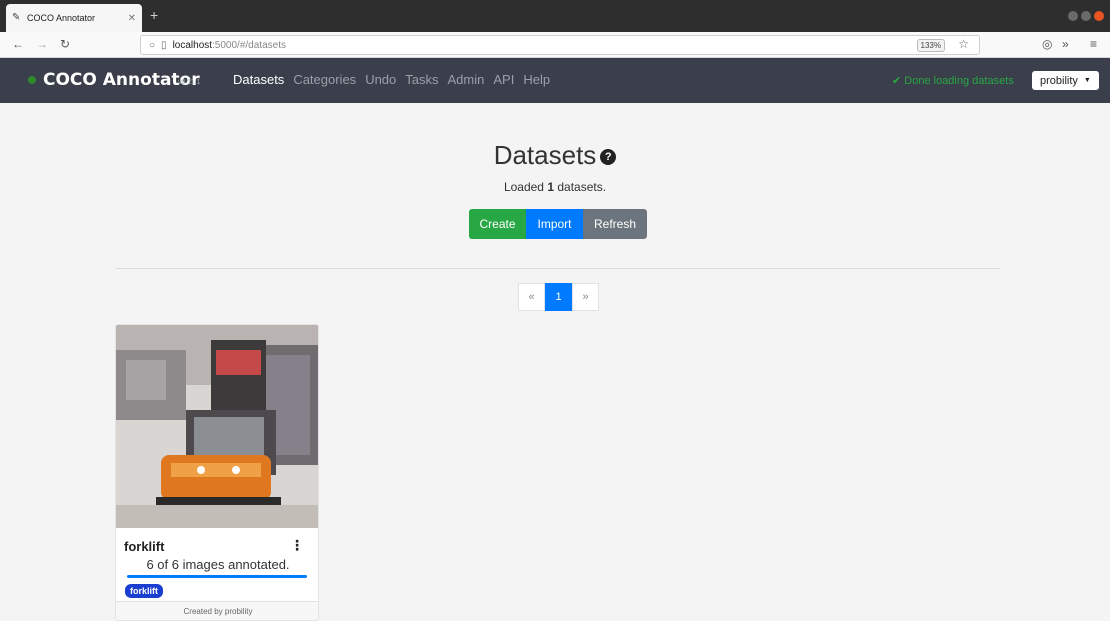  I want to click on help-question-icon: ?, so click(608, 157).